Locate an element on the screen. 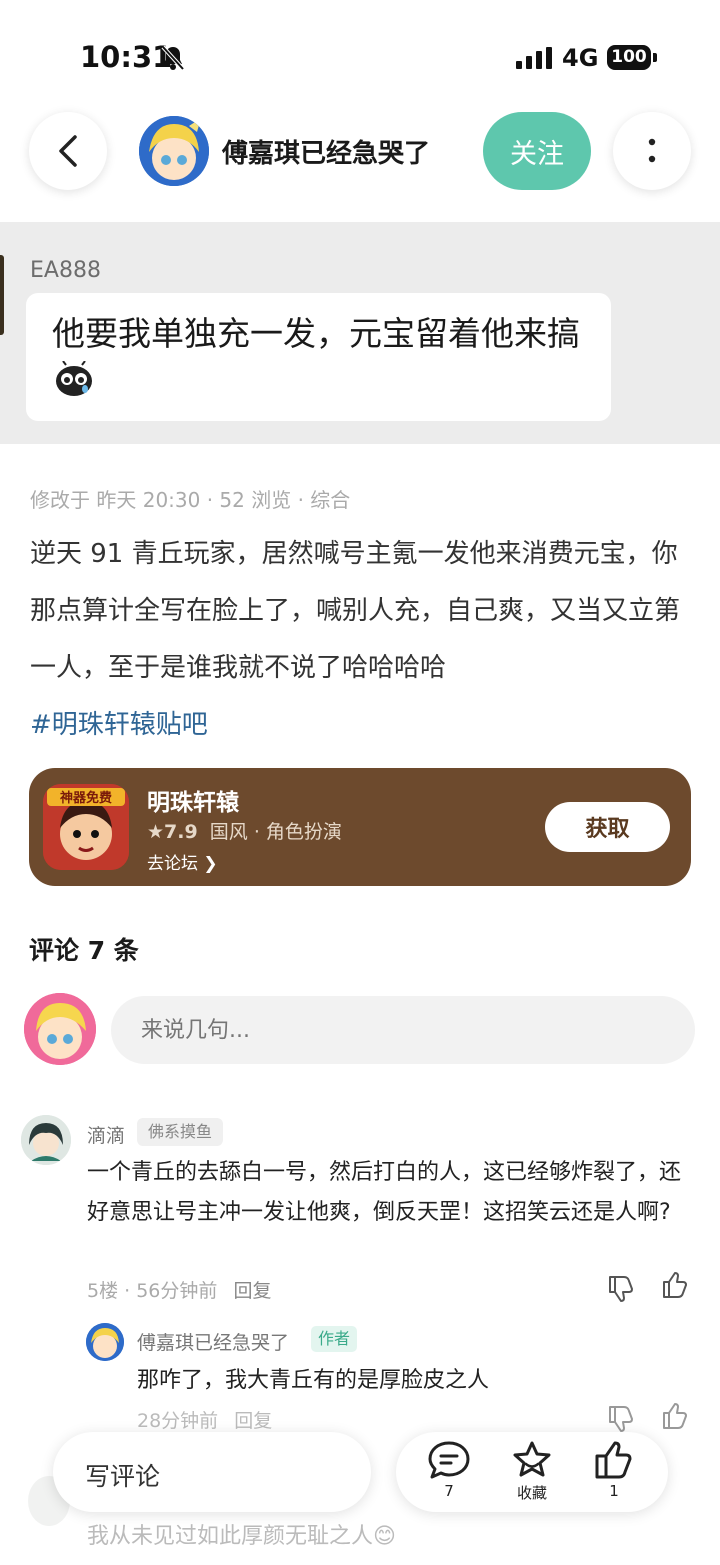  comments-action: 7 is located at coordinates (449, 1470).